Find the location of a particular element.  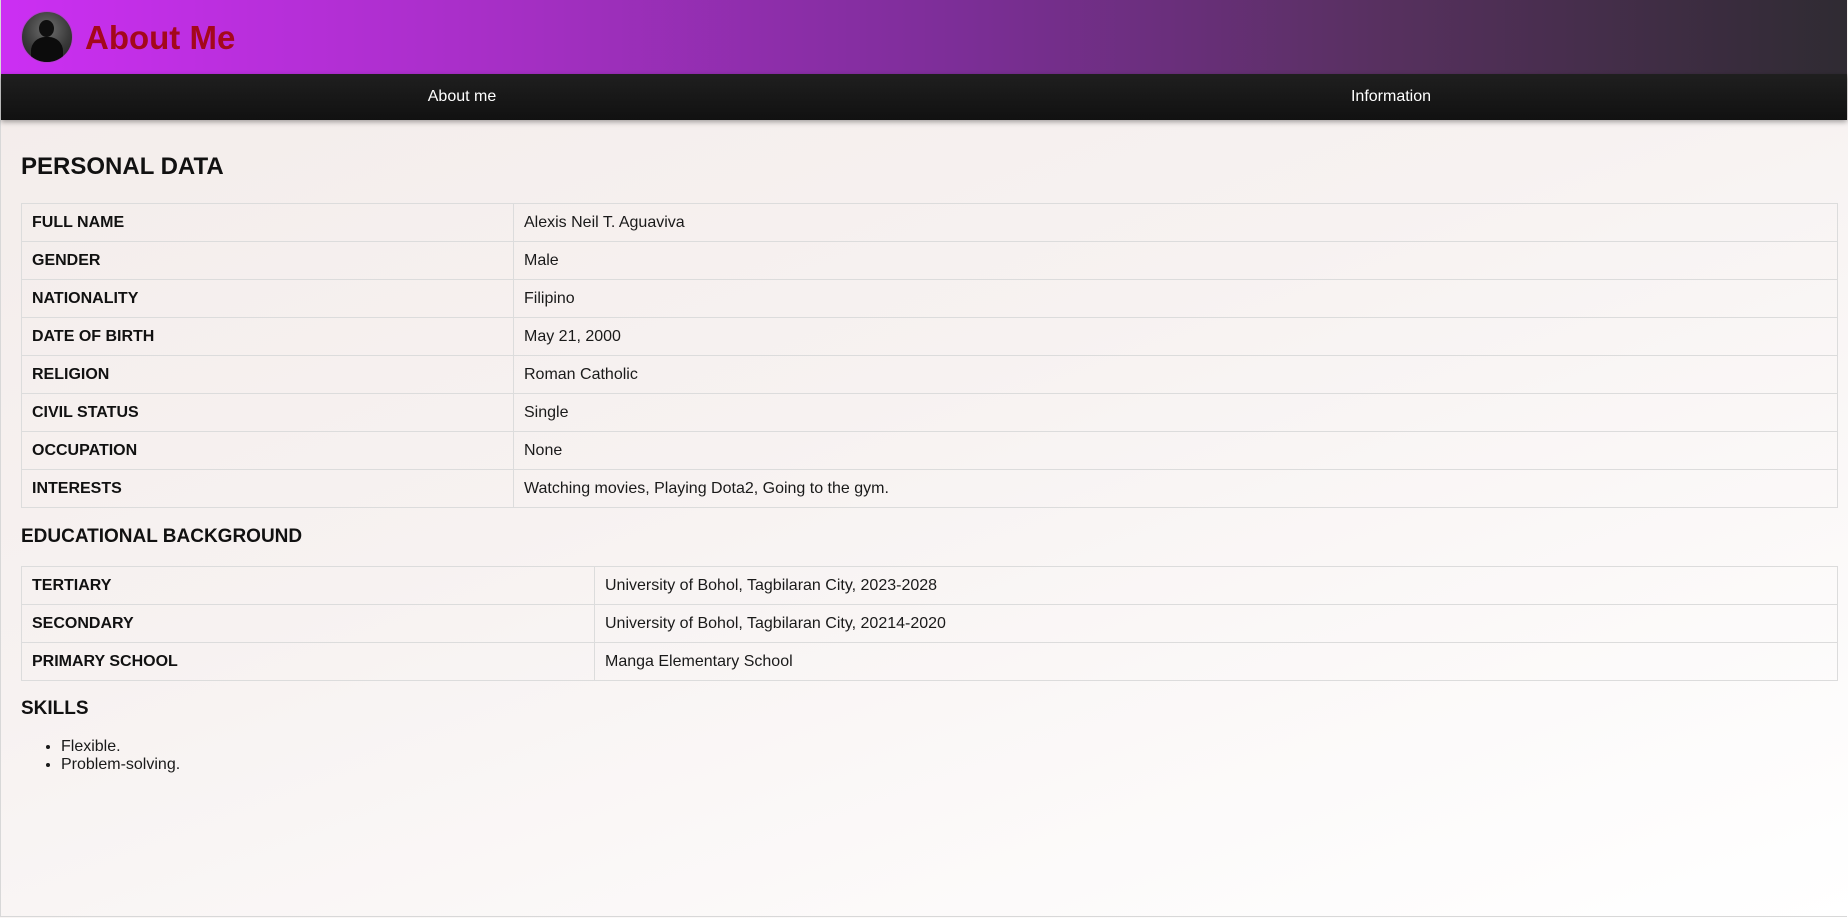

row-label: CIVIL STATUS is located at coordinates (267, 412).